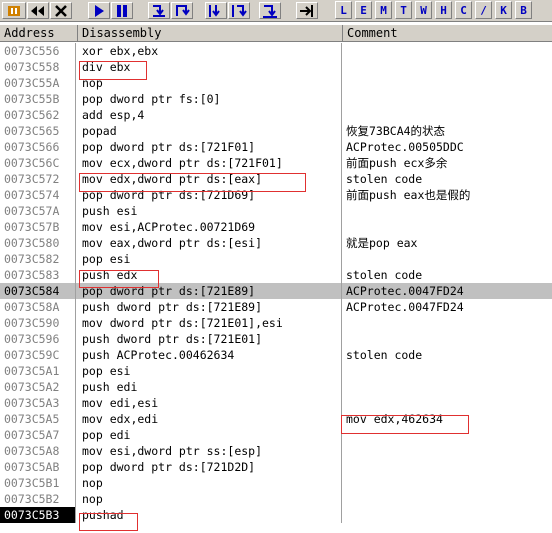 Image resolution: width=552 pixels, height=533 pixels. Describe the element at coordinates (276, 387) in the screenshot. I see `disasm-row: 0073C5A2 push edi` at that location.